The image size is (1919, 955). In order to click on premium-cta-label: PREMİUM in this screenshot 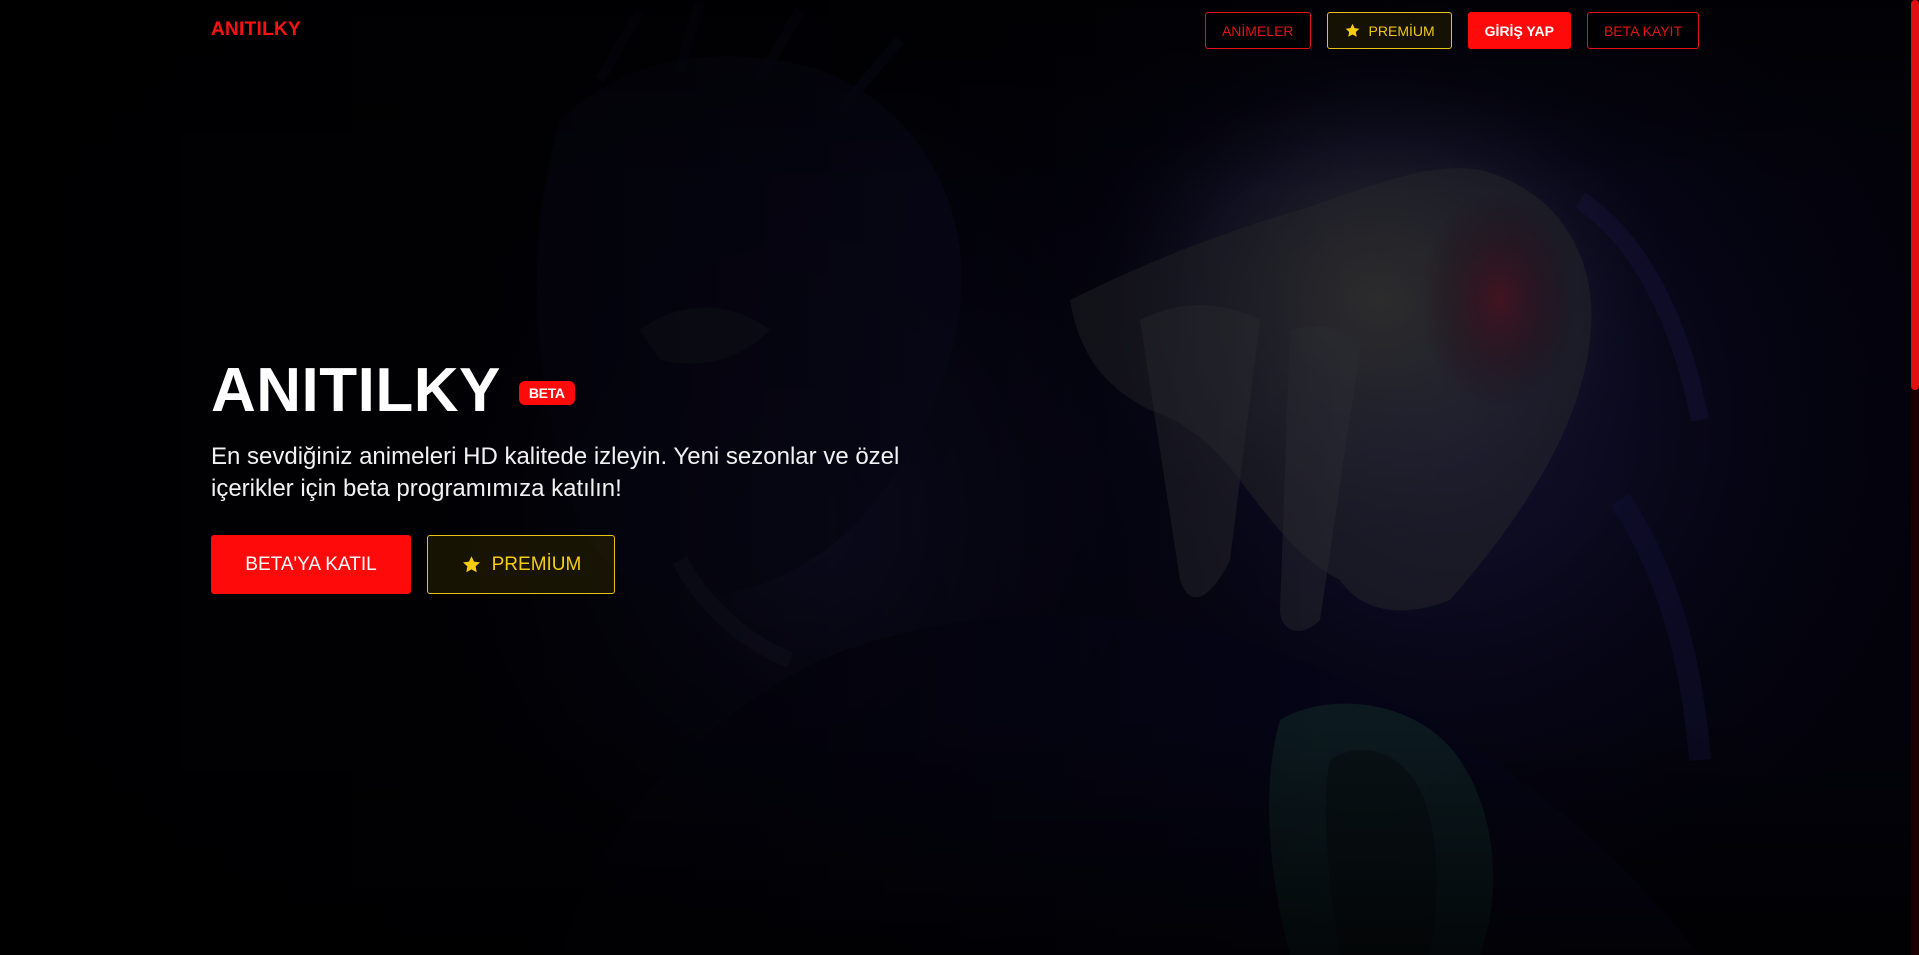, I will do `click(536, 564)`.